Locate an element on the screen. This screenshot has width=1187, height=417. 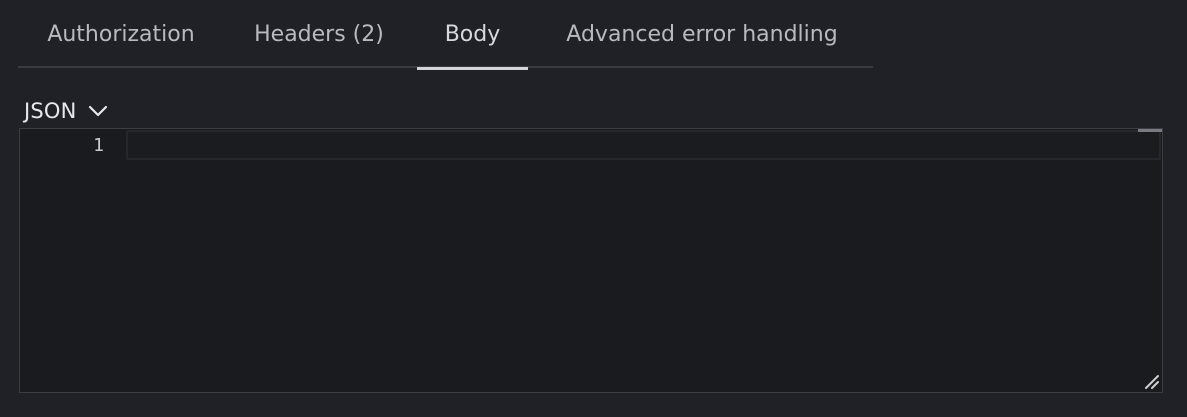
tab-body: Body is located at coordinates (472, 35).